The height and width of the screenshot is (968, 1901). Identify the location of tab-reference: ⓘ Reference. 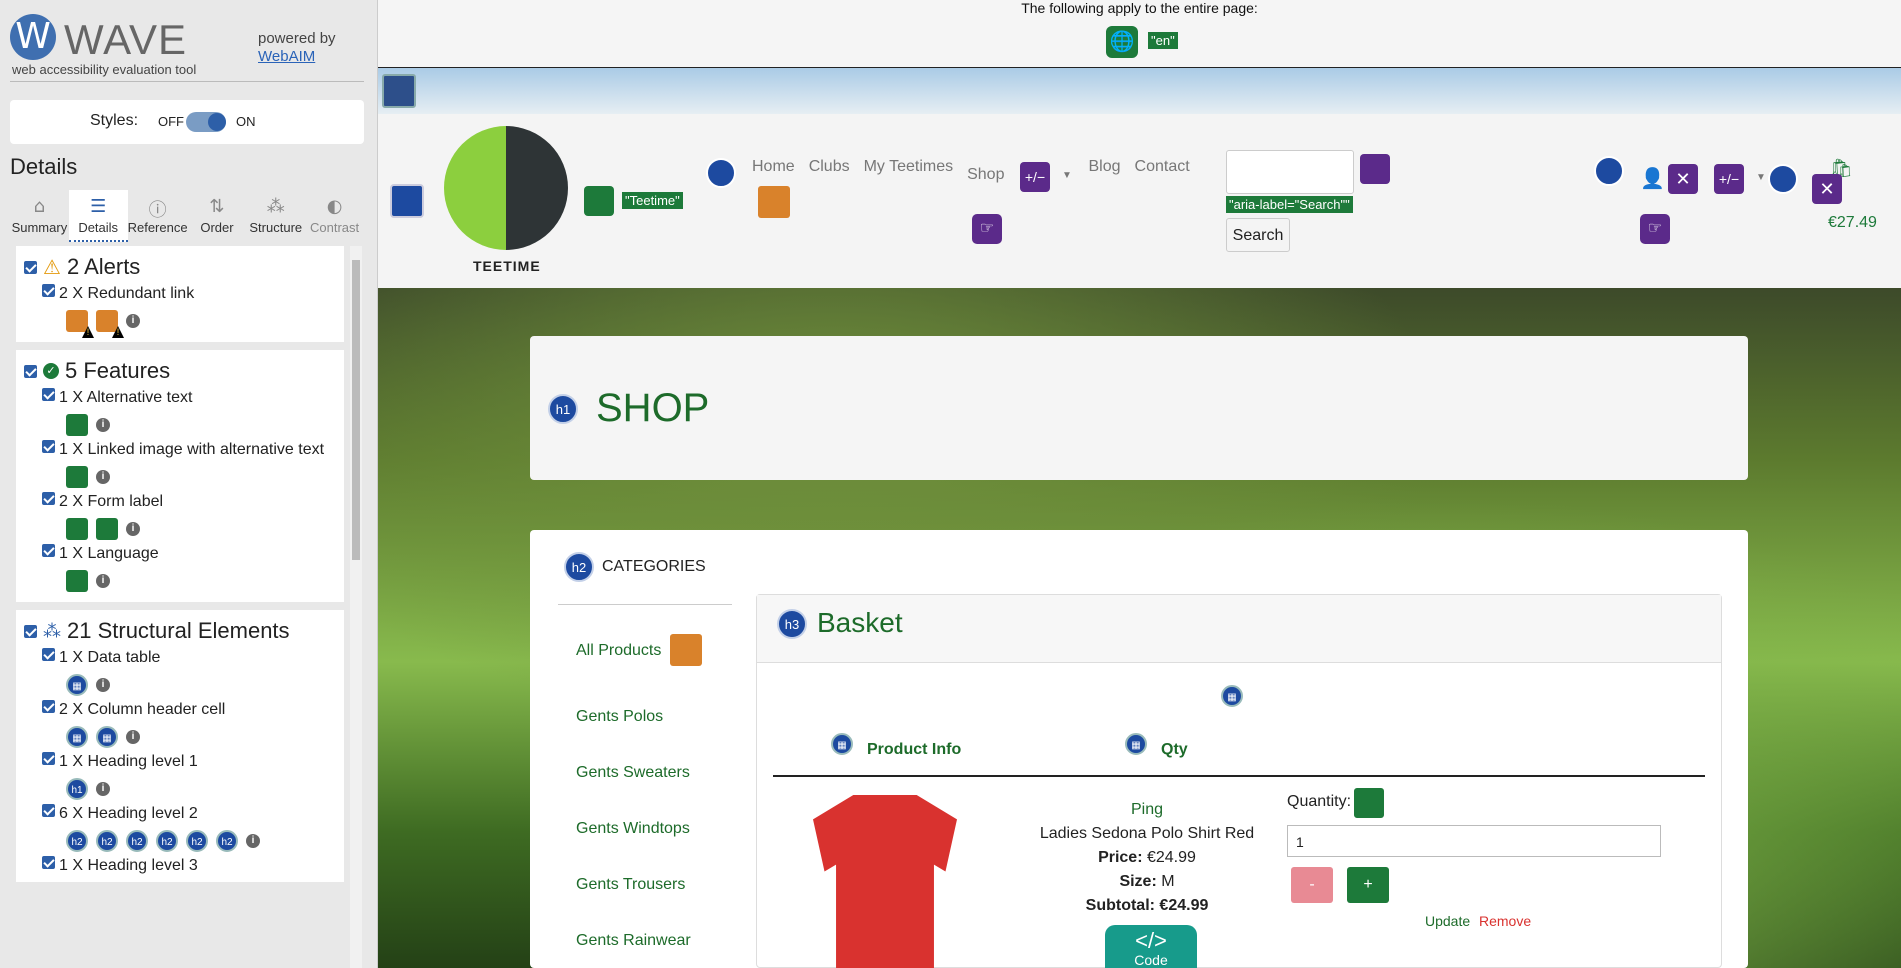
(158, 216).